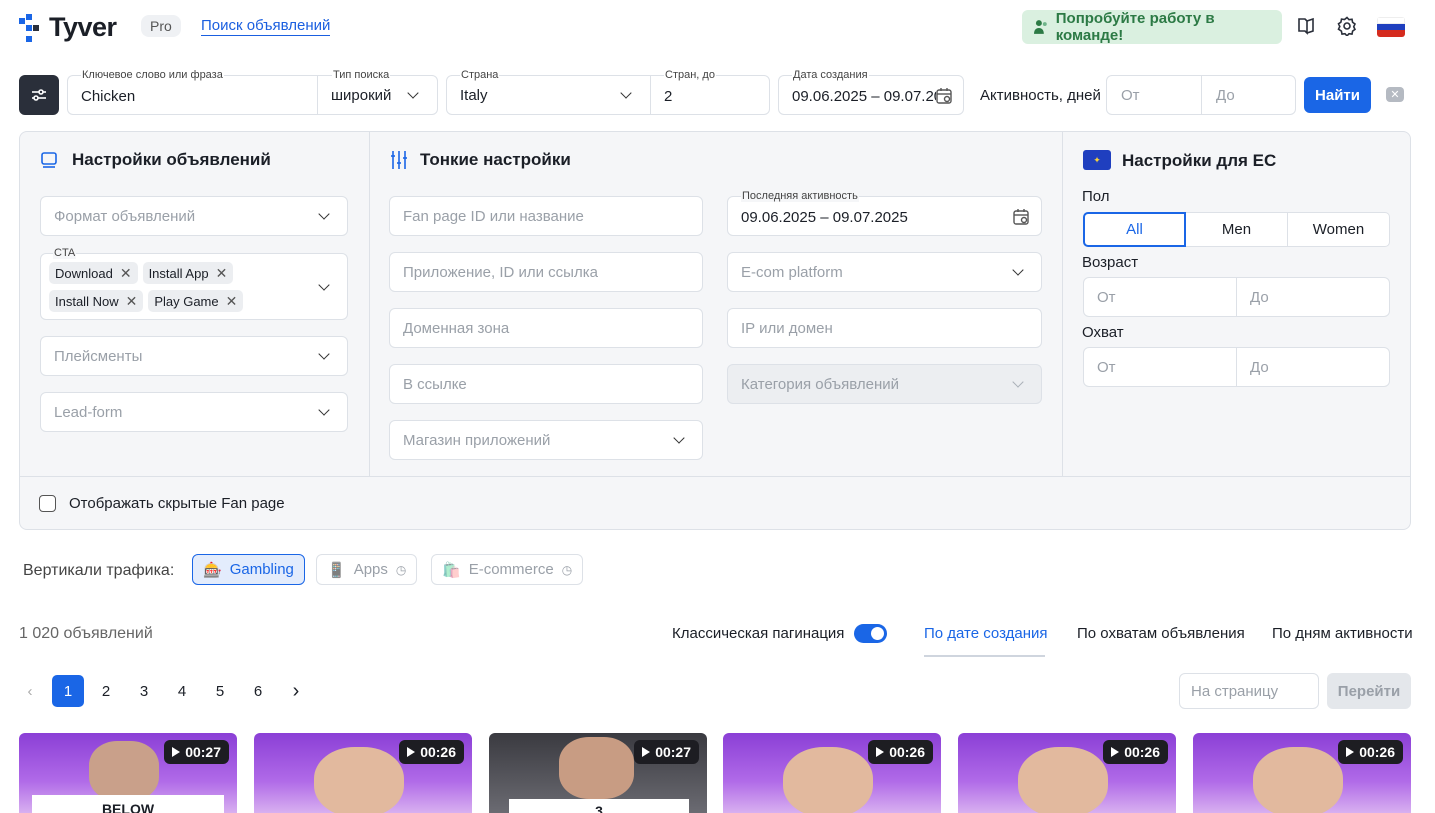  Describe the element at coordinates (1160, 367) in the screenshot. I see `reach-from-input: От` at that location.